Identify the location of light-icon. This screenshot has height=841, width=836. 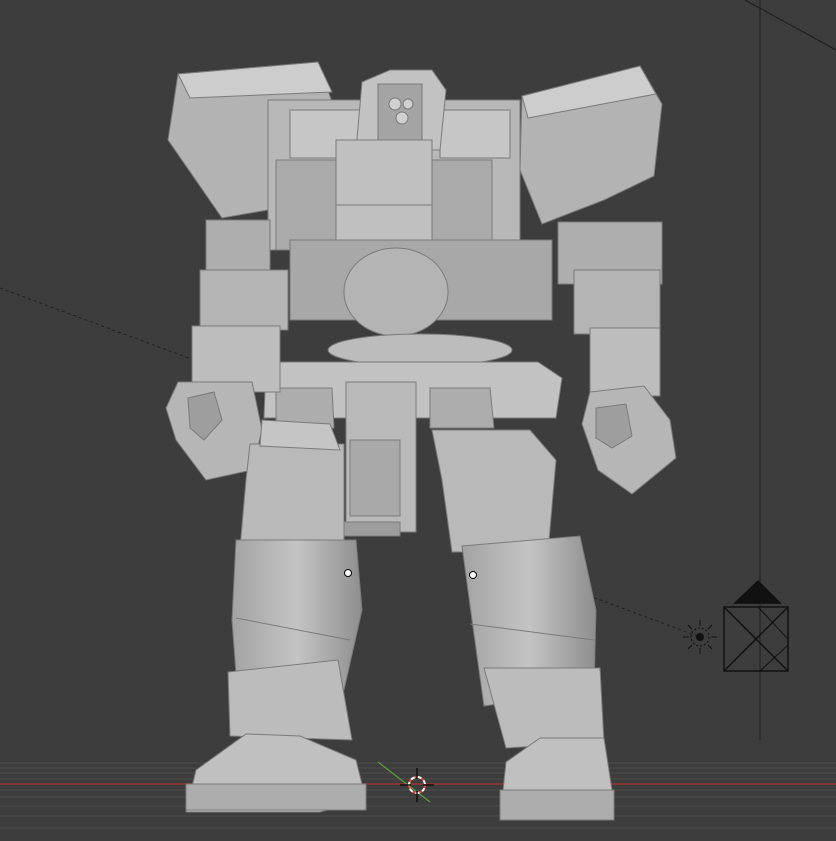
(700, 637).